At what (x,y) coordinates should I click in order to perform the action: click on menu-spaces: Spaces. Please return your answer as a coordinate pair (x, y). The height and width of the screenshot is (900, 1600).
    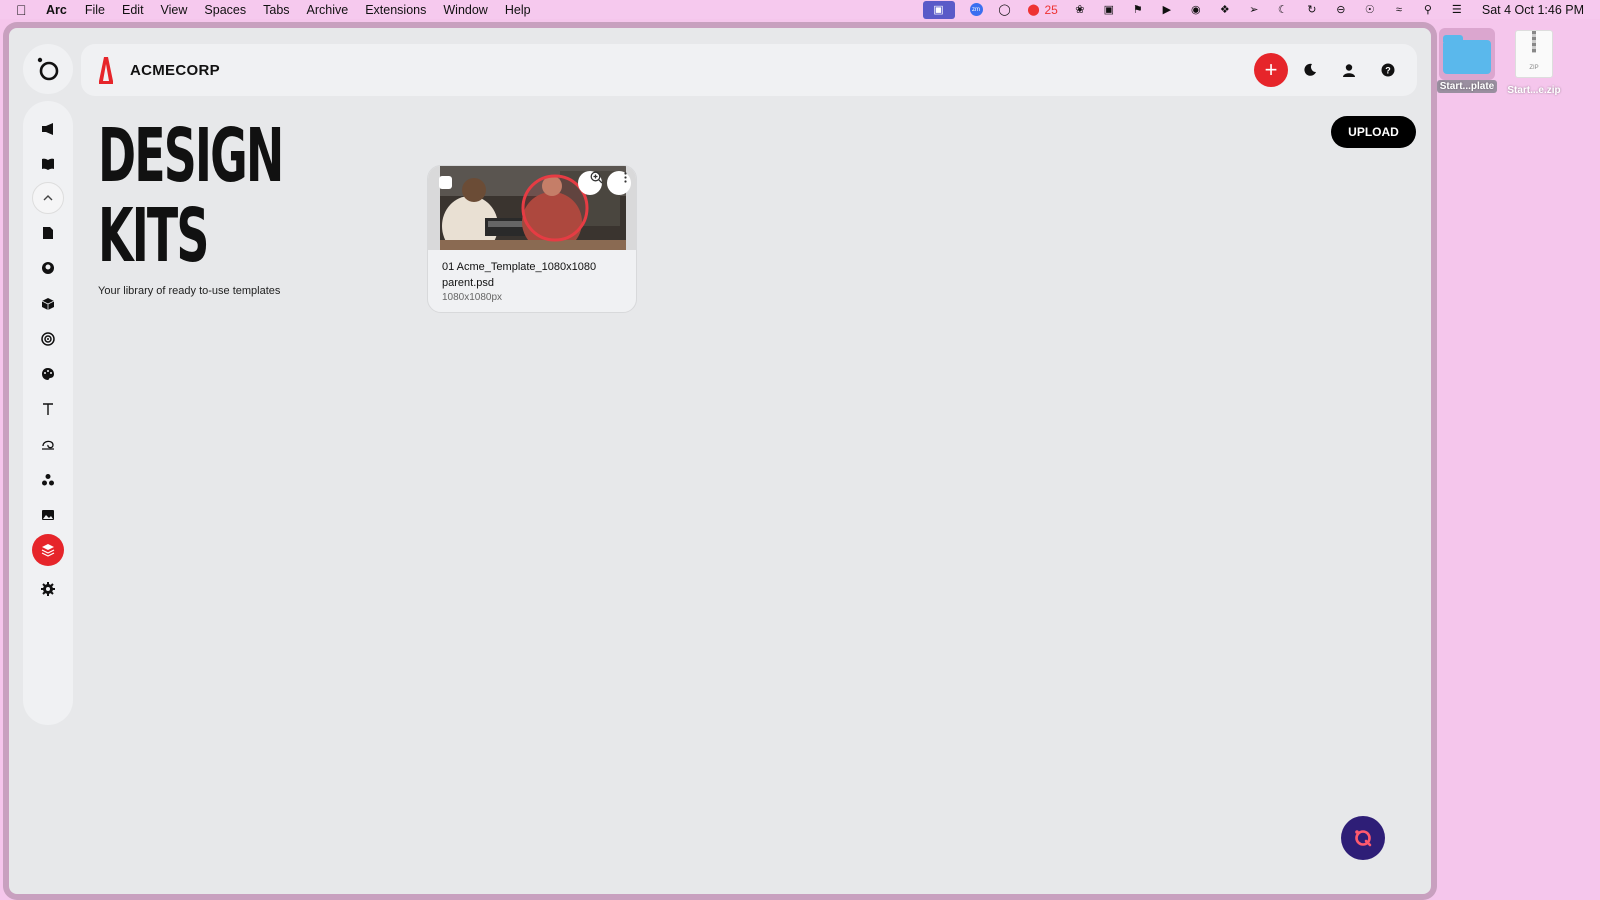
    Looking at the image, I should click on (225, 10).